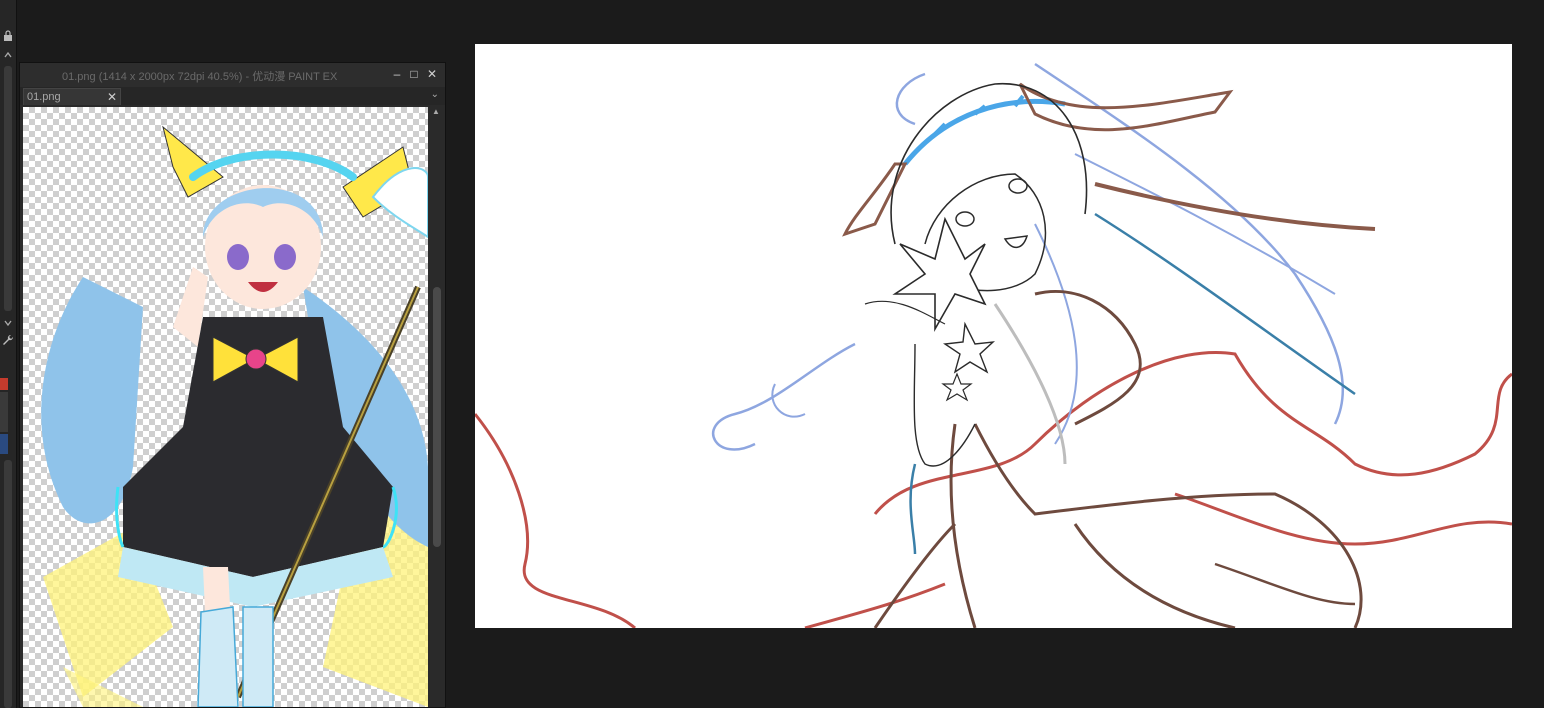  What do you see at coordinates (8, 37) in the screenshot?
I see `lock-icon` at bounding box center [8, 37].